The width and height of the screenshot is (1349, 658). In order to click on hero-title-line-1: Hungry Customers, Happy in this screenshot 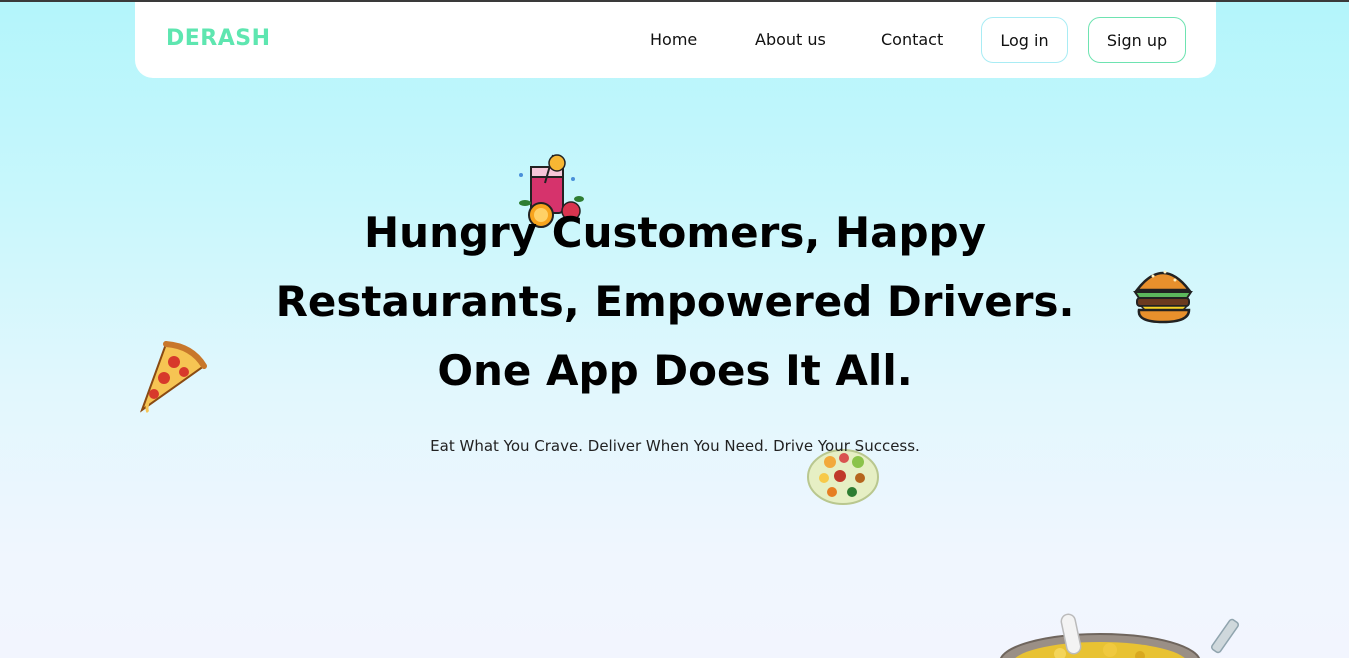, I will do `click(675, 232)`.